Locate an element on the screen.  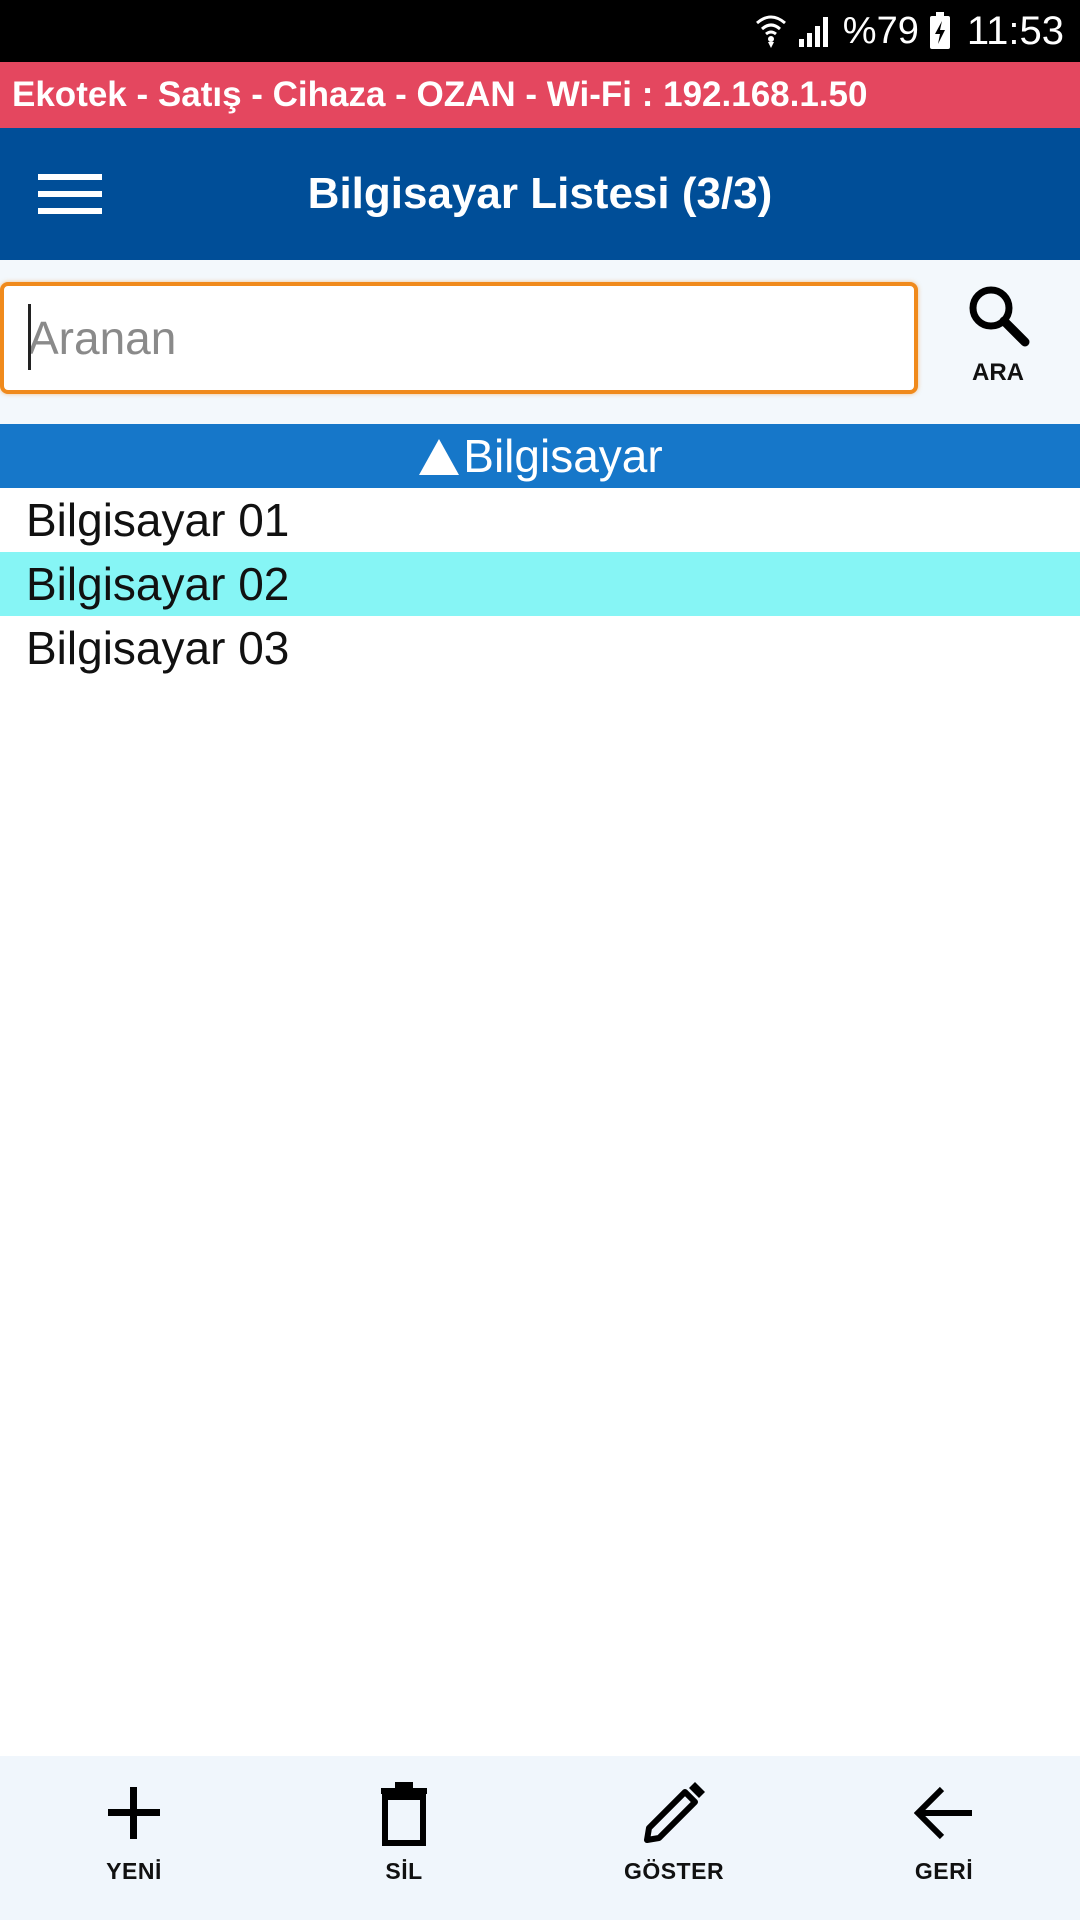
status-bar: %79 11:53 is located at coordinates (540, 31).